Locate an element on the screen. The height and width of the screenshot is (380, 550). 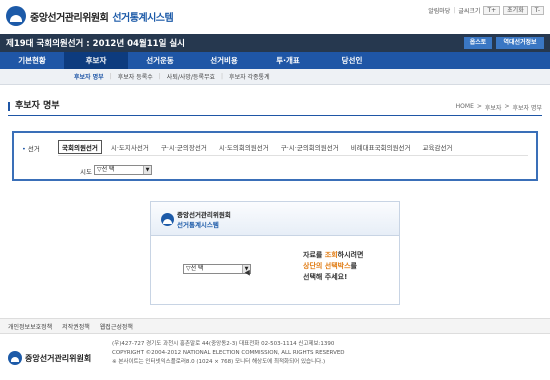
selector-label: • 선거 is located at coordinates (31, 149).